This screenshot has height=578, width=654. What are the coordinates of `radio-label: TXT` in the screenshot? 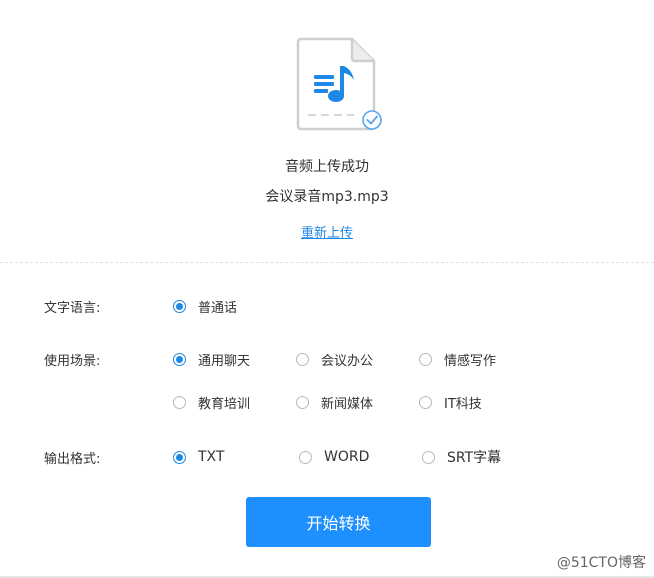 It's located at (211, 457).